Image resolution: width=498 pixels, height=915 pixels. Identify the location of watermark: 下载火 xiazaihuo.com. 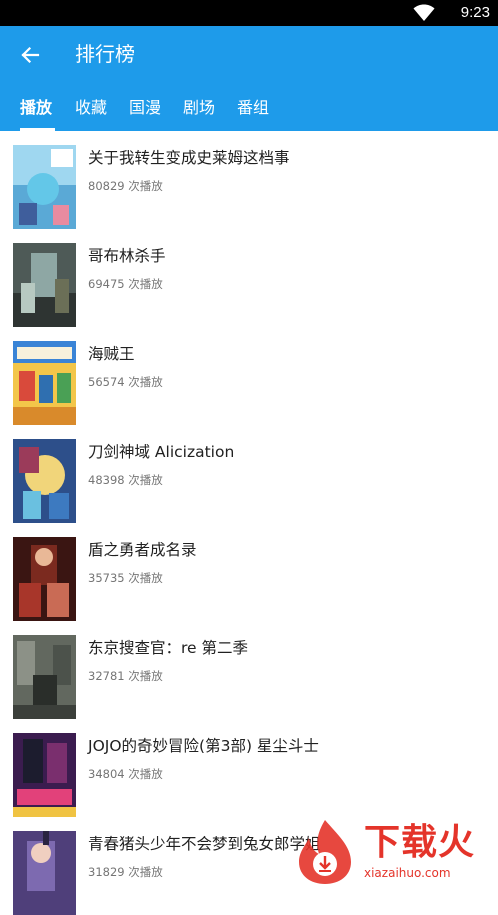
(393, 851).